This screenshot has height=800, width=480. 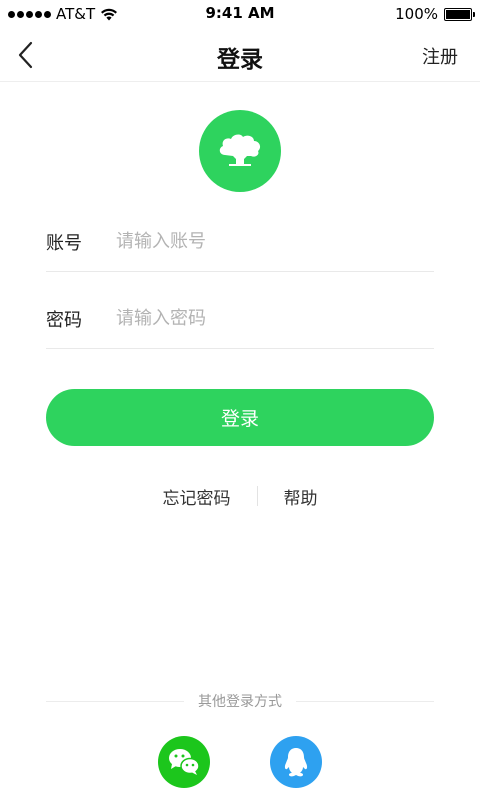 I want to click on battery-icon, so click(x=459, y=14).